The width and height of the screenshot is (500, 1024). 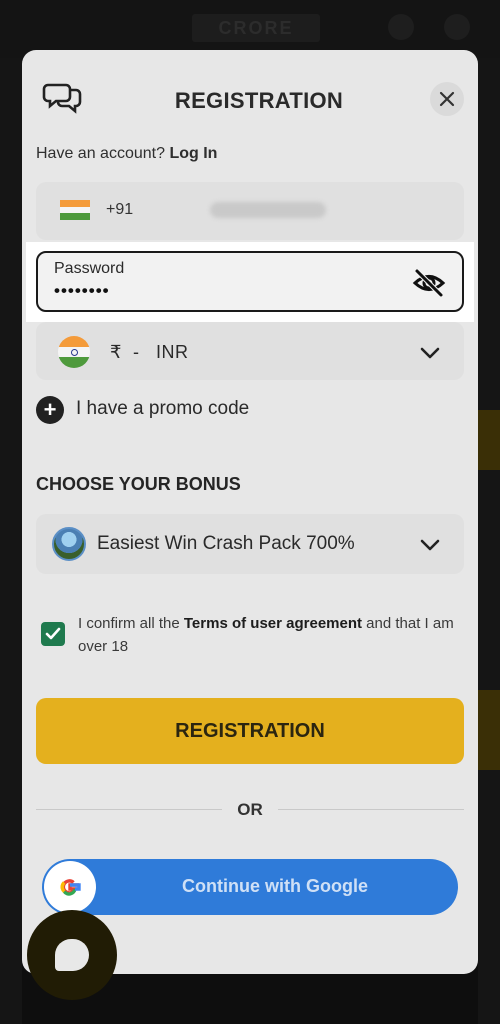 I want to click on chat-support-button, so click(x=72, y=955).